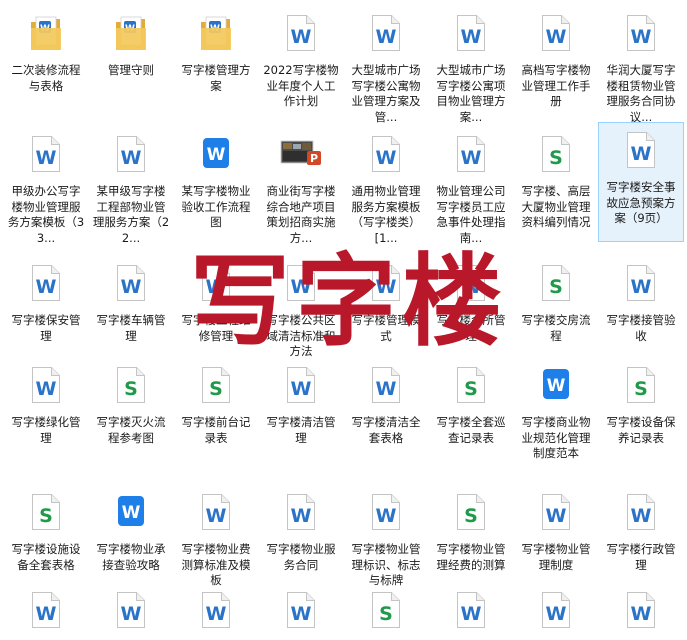 The width and height of the screenshot is (687, 640). Describe the element at coordinates (641, 202) in the screenshot. I see `file-label: 写字楼安全事故应急预案方案（9页）` at that location.